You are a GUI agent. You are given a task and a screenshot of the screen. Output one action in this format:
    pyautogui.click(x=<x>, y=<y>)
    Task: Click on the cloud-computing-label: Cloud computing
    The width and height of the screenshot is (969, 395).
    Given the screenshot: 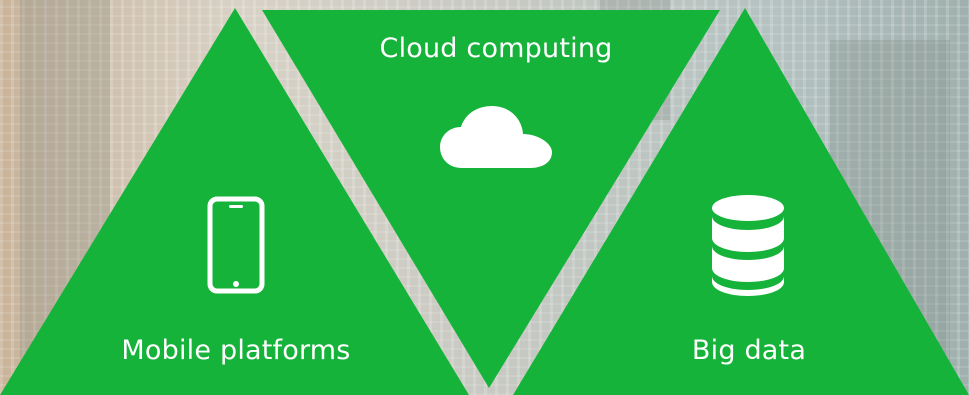 What is the action you would take?
    pyautogui.click(x=496, y=48)
    